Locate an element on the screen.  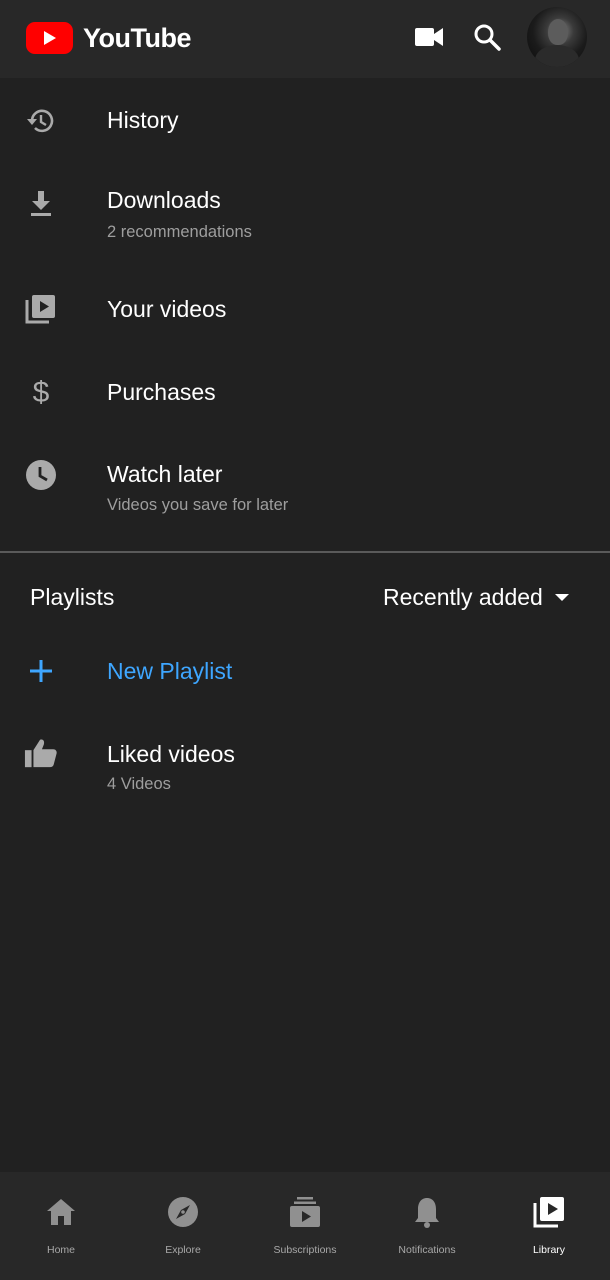
nav-explore: Explore is located at coordinates (183, 1226).